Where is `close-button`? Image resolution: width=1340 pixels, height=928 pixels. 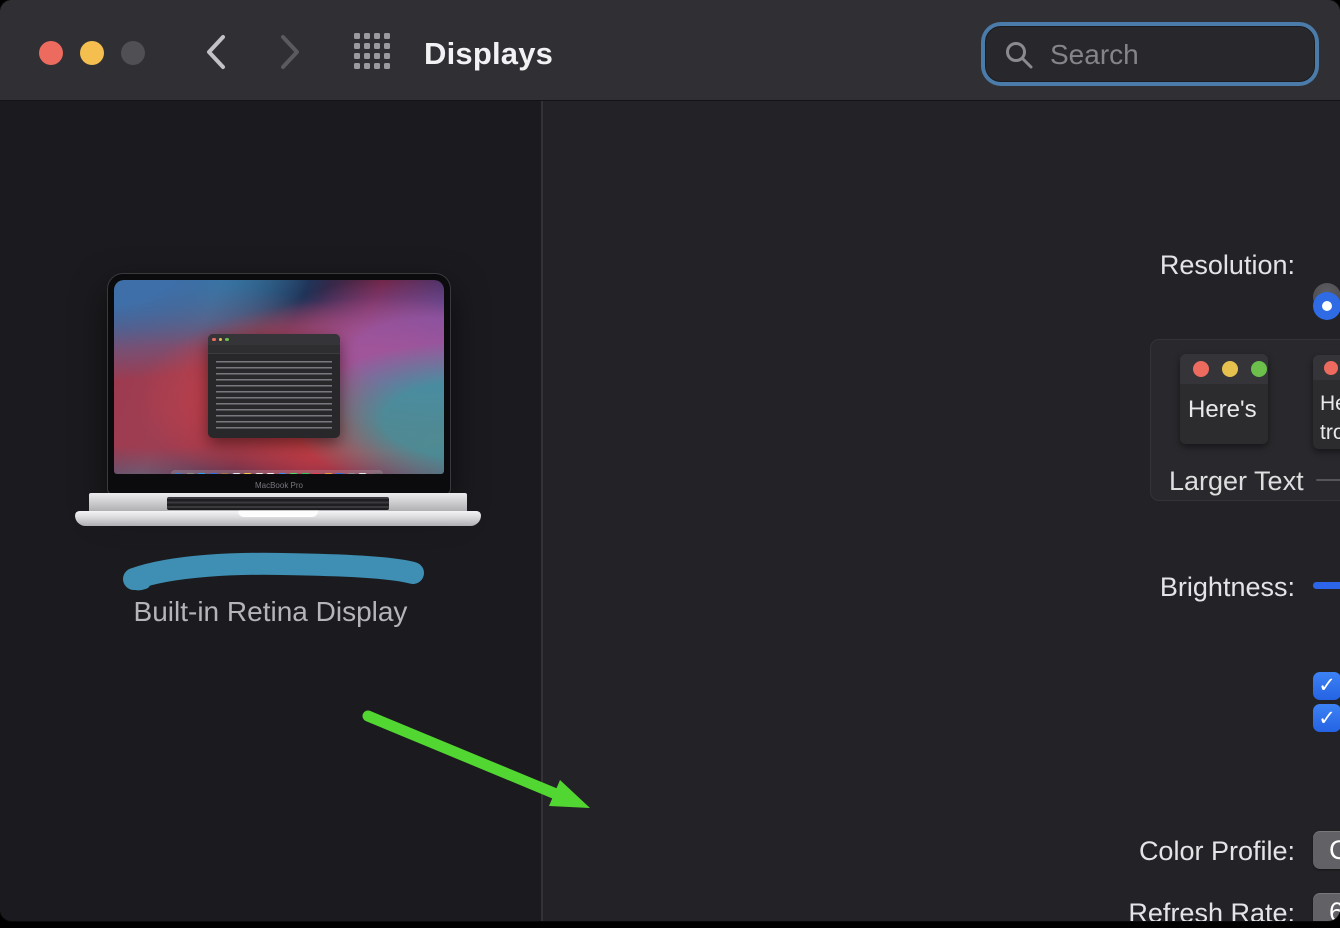 close-button is located at coordinates (51, 53).